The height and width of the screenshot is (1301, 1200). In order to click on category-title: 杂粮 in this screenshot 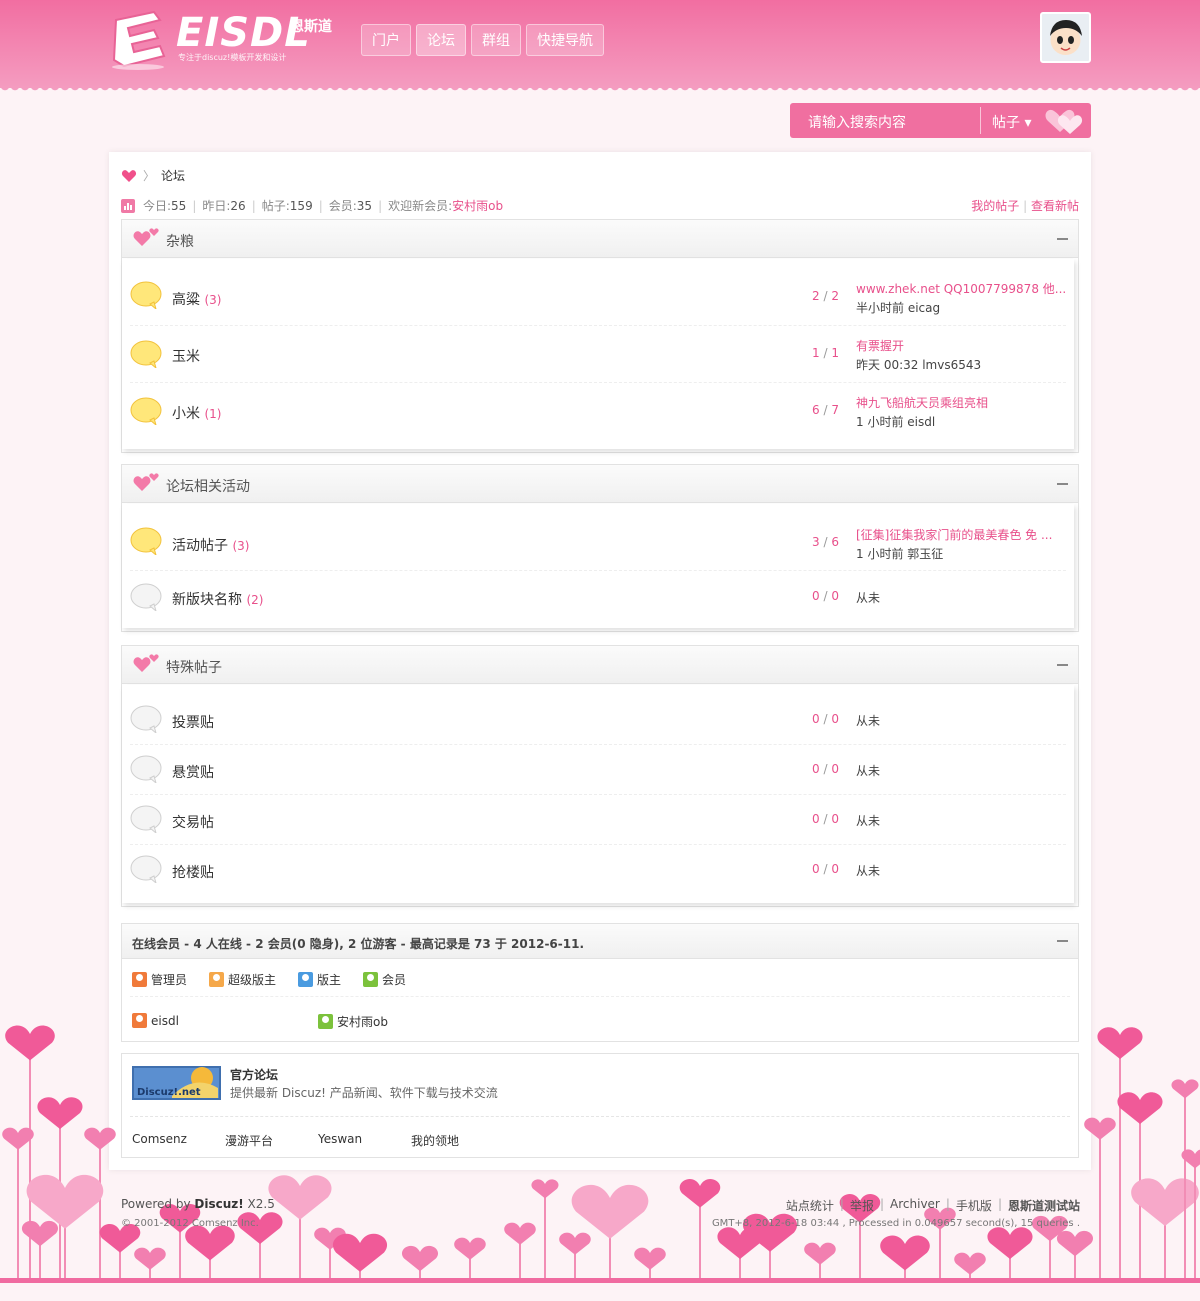, I will do `click(180, 241)`.